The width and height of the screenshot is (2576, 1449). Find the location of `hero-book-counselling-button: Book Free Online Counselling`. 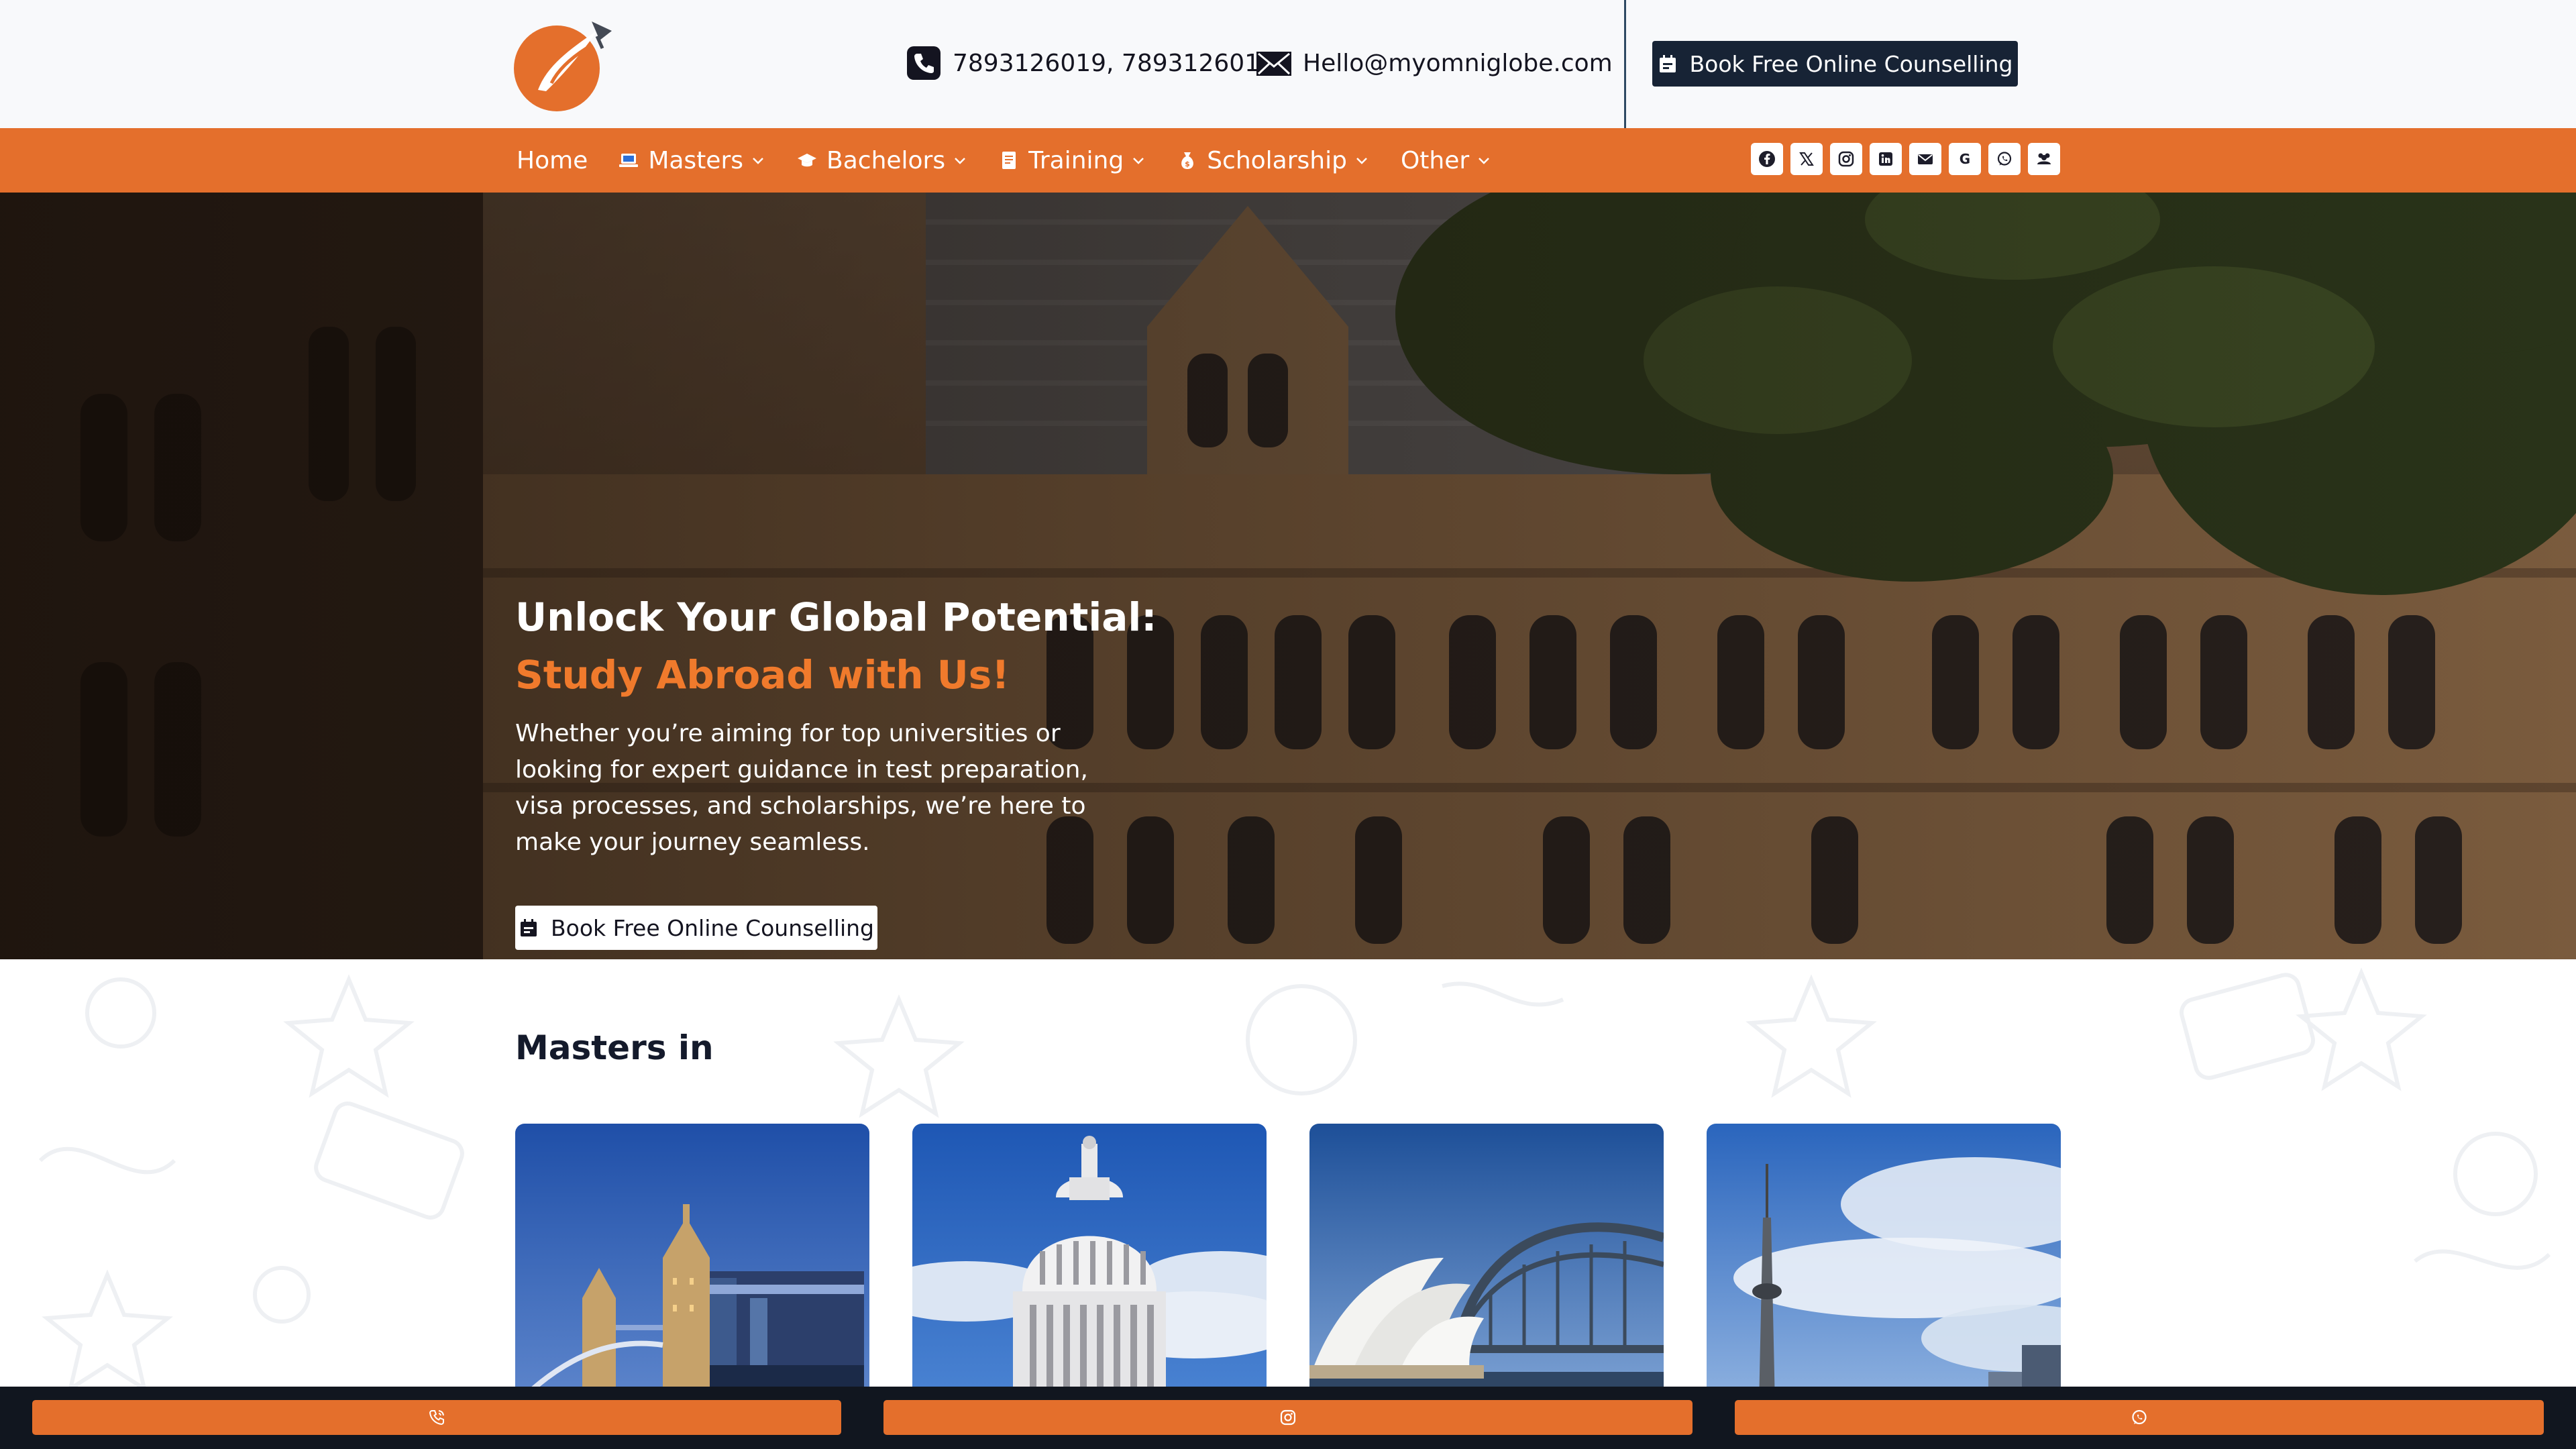

hero-book-counselling-button: Book Free Online Counselling is located at coordinates (696, 928).